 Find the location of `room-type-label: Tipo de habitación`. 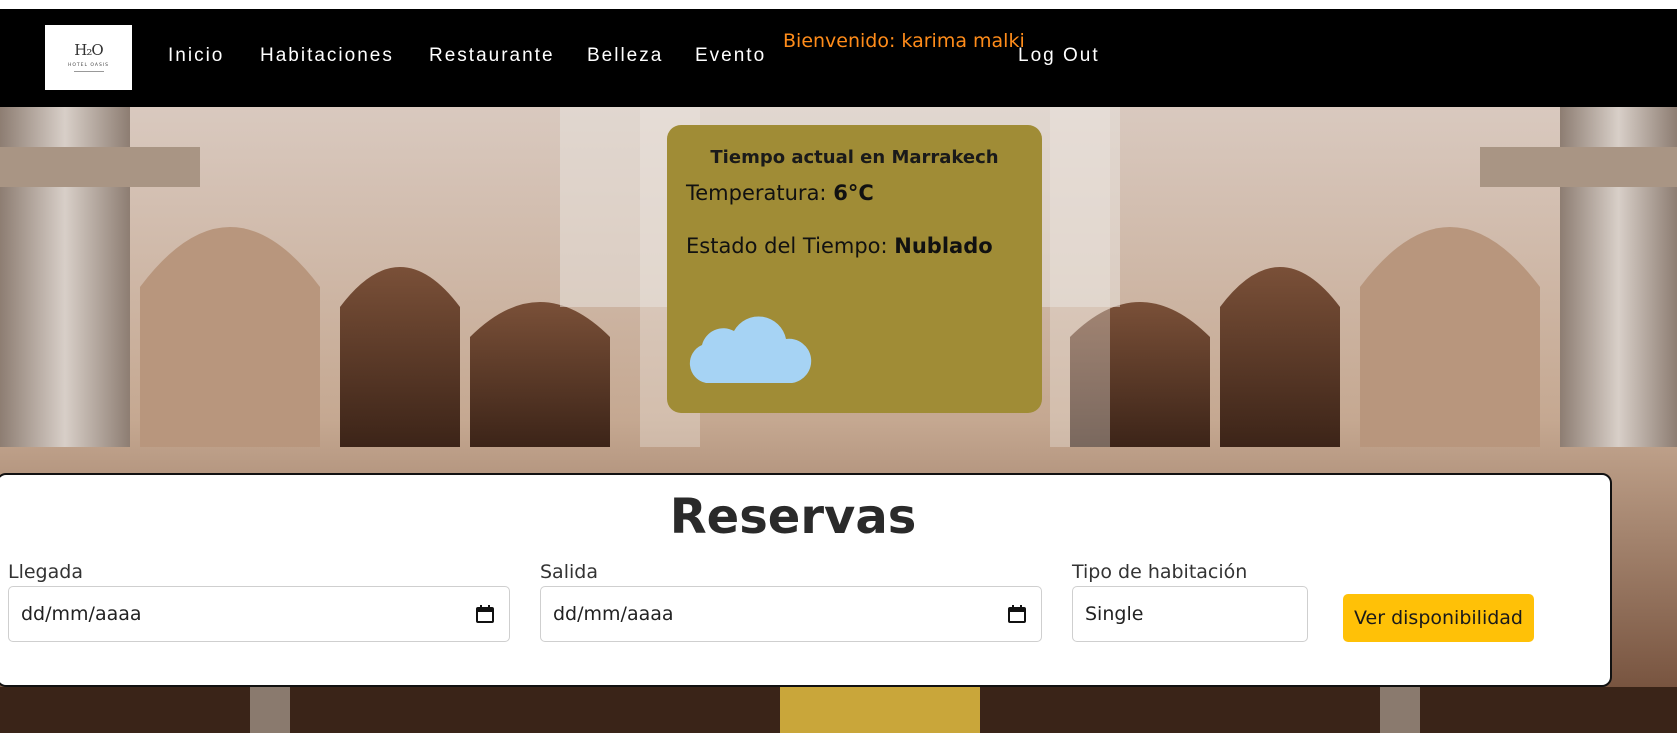

room-type-label: Tipo de habitación is located at coordinates (1160, 572).